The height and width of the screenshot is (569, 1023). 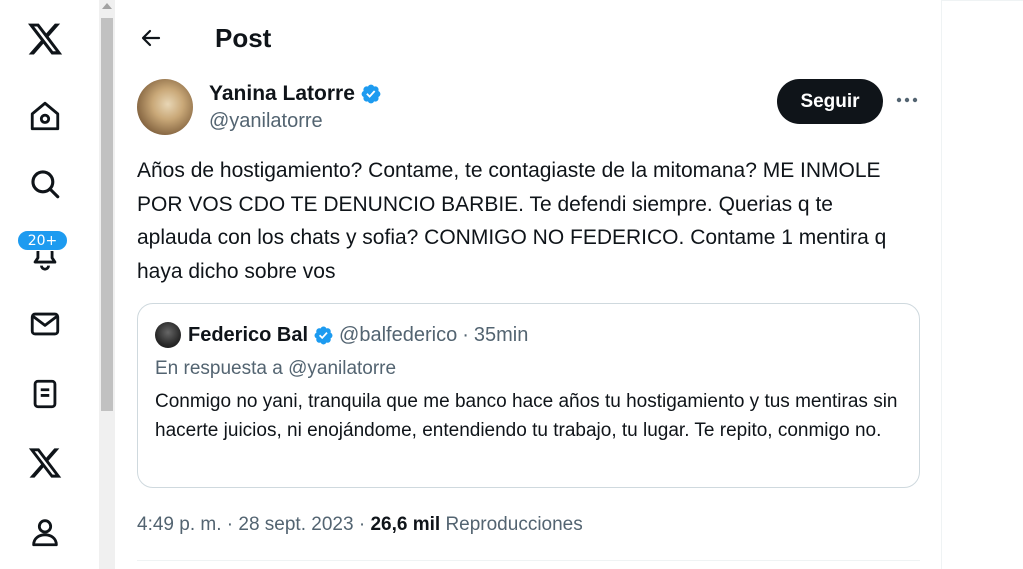 What do you see at coordinates (282, 94) in the screenshot?
I see `author-name: Yanina Latorre` at bounding box center [282, 94].